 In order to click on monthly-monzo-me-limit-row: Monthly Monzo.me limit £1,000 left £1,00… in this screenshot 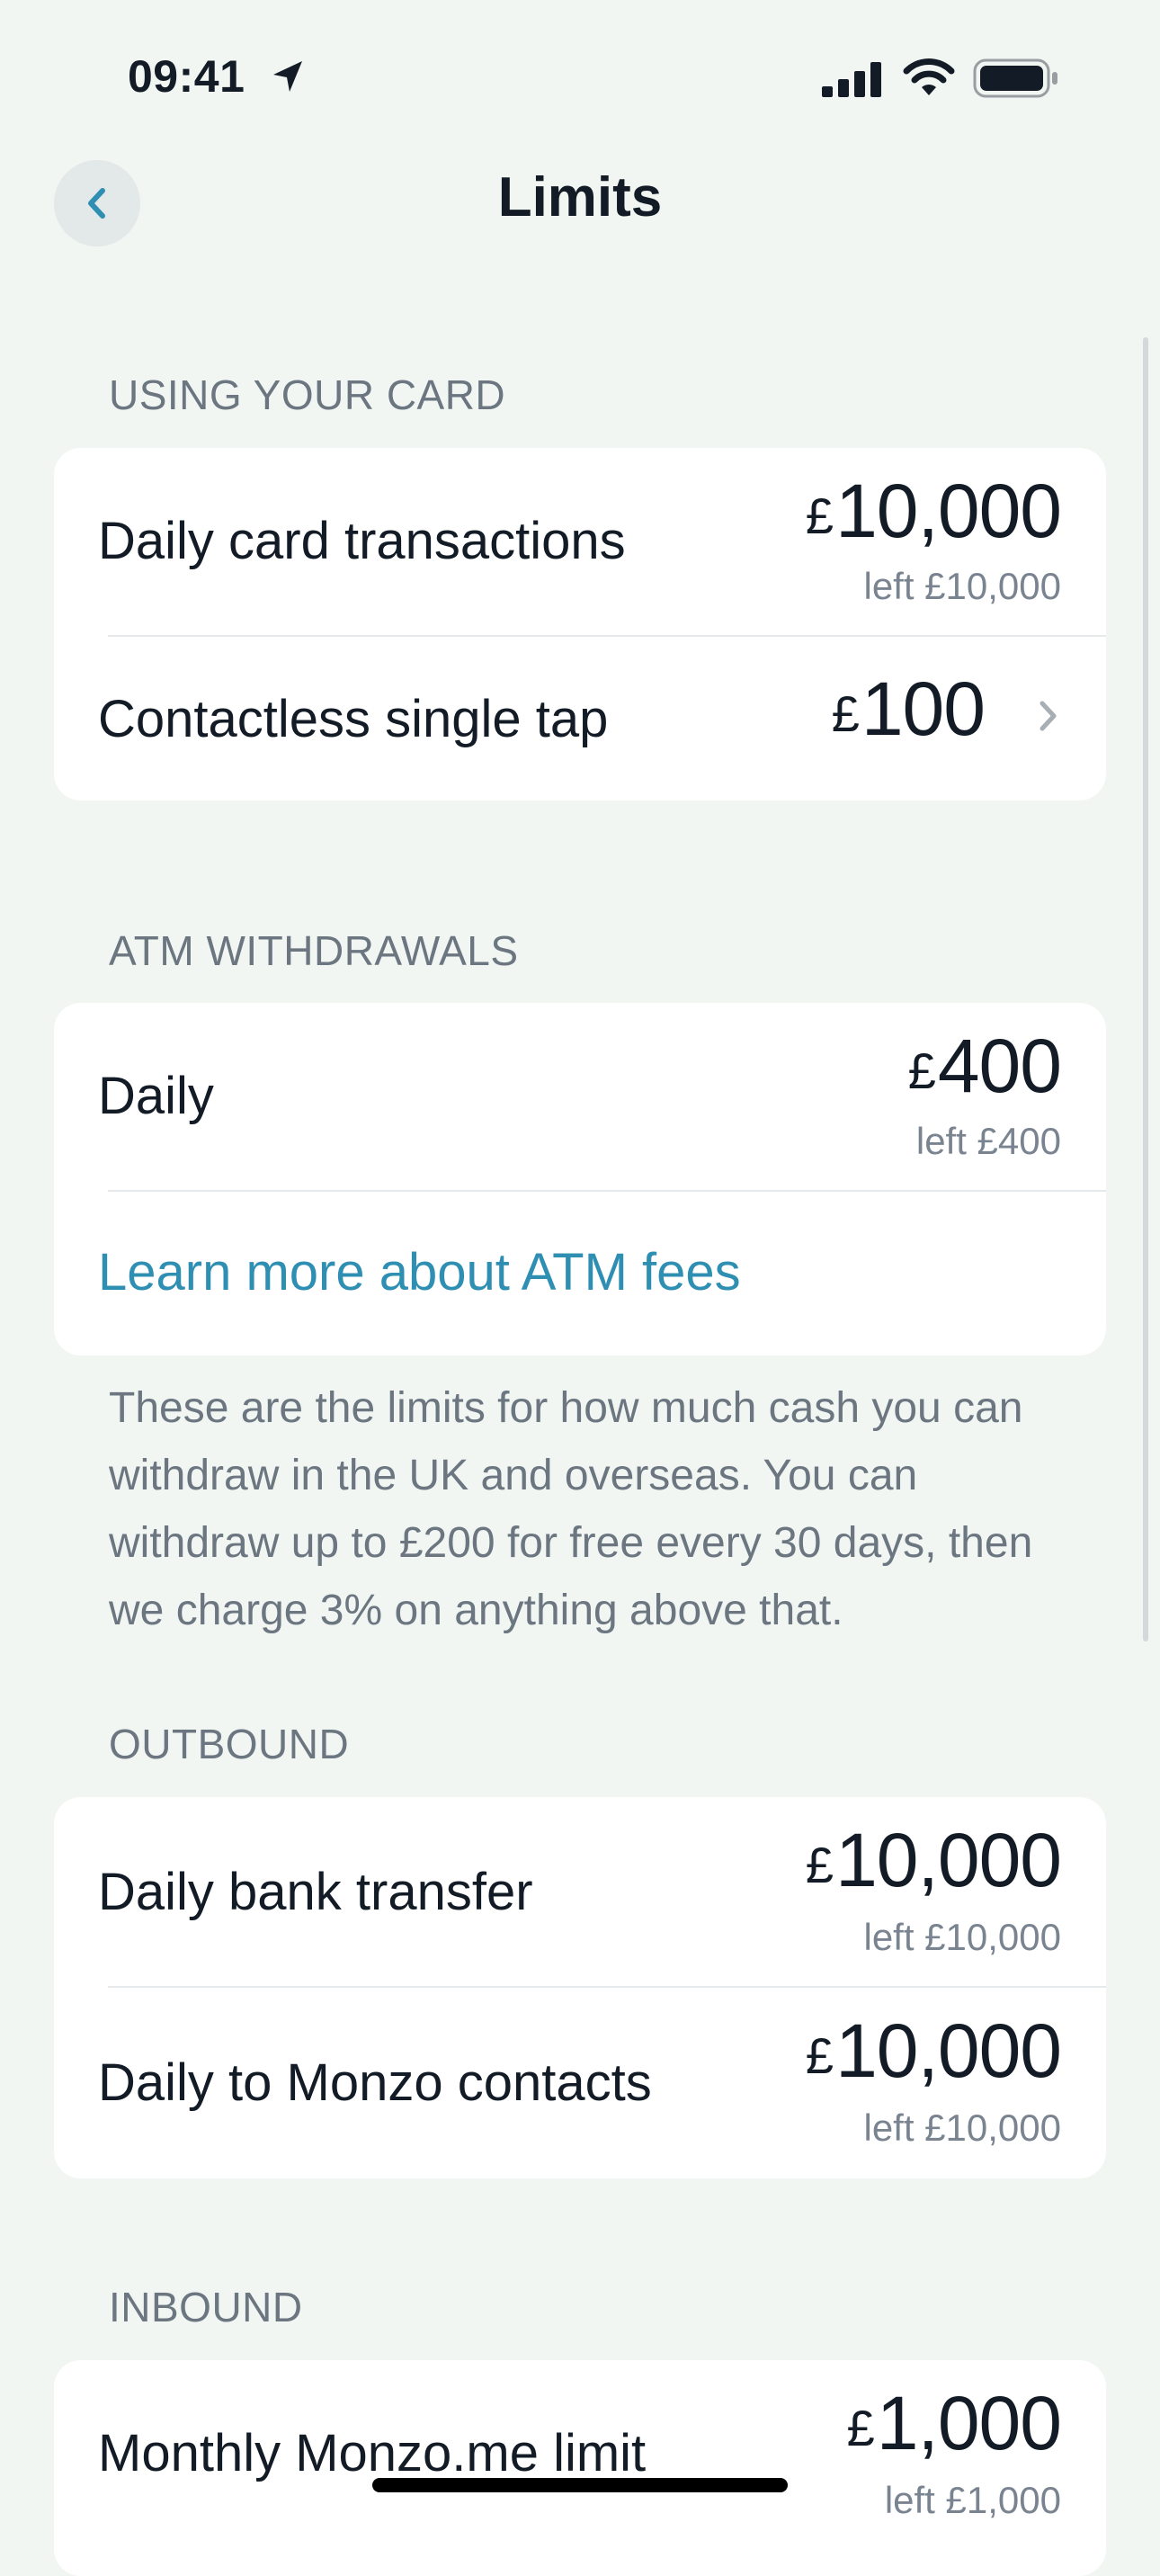, I will do `click(580, 2454)`.